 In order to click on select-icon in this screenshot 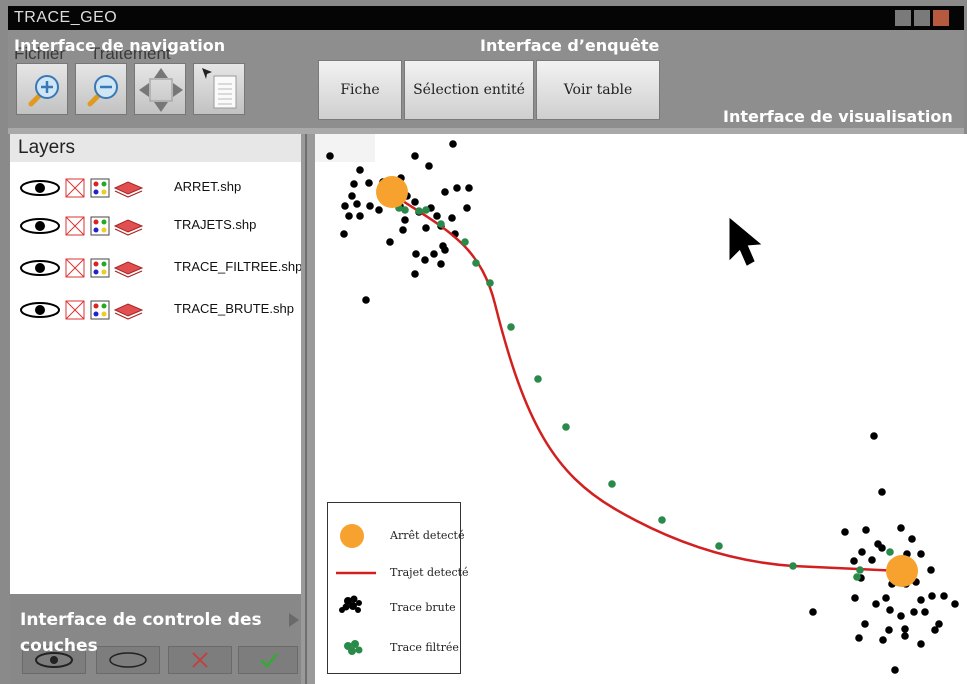, I will do `click(219, 88)`.